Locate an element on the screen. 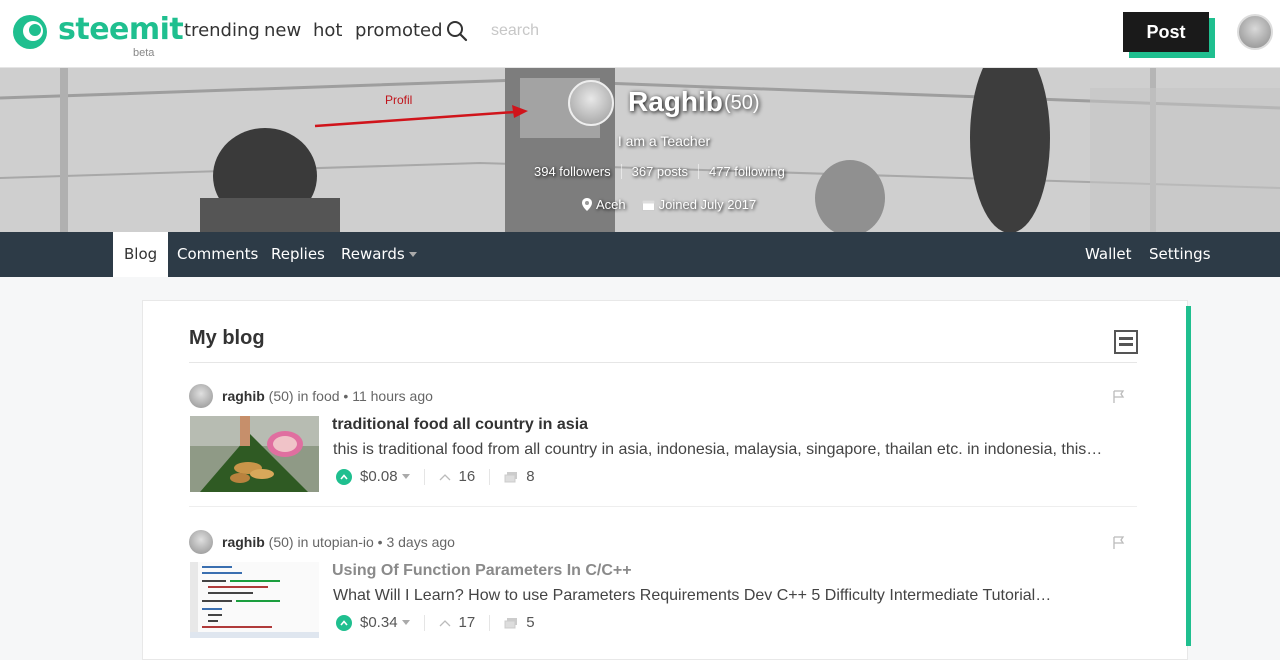  tab-rewards: Rewards is located at coordinates (379, 254).